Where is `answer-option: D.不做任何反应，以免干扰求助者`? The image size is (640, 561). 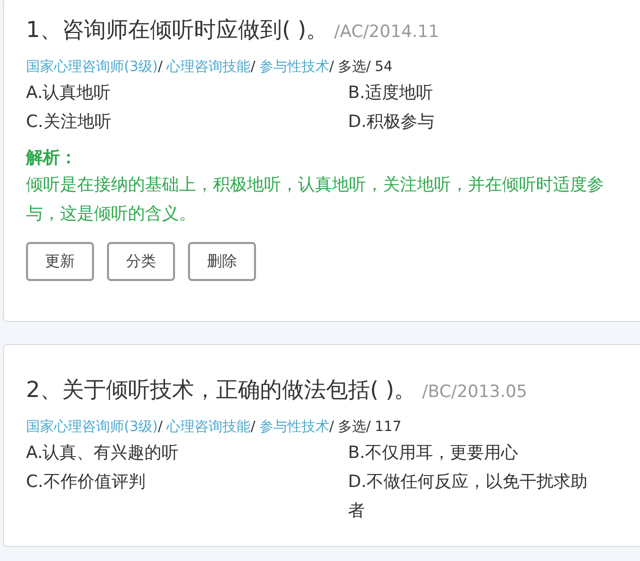
answer-option: D.不做任何反应，以免干扰求助者 is located at coordinates (473, 497).